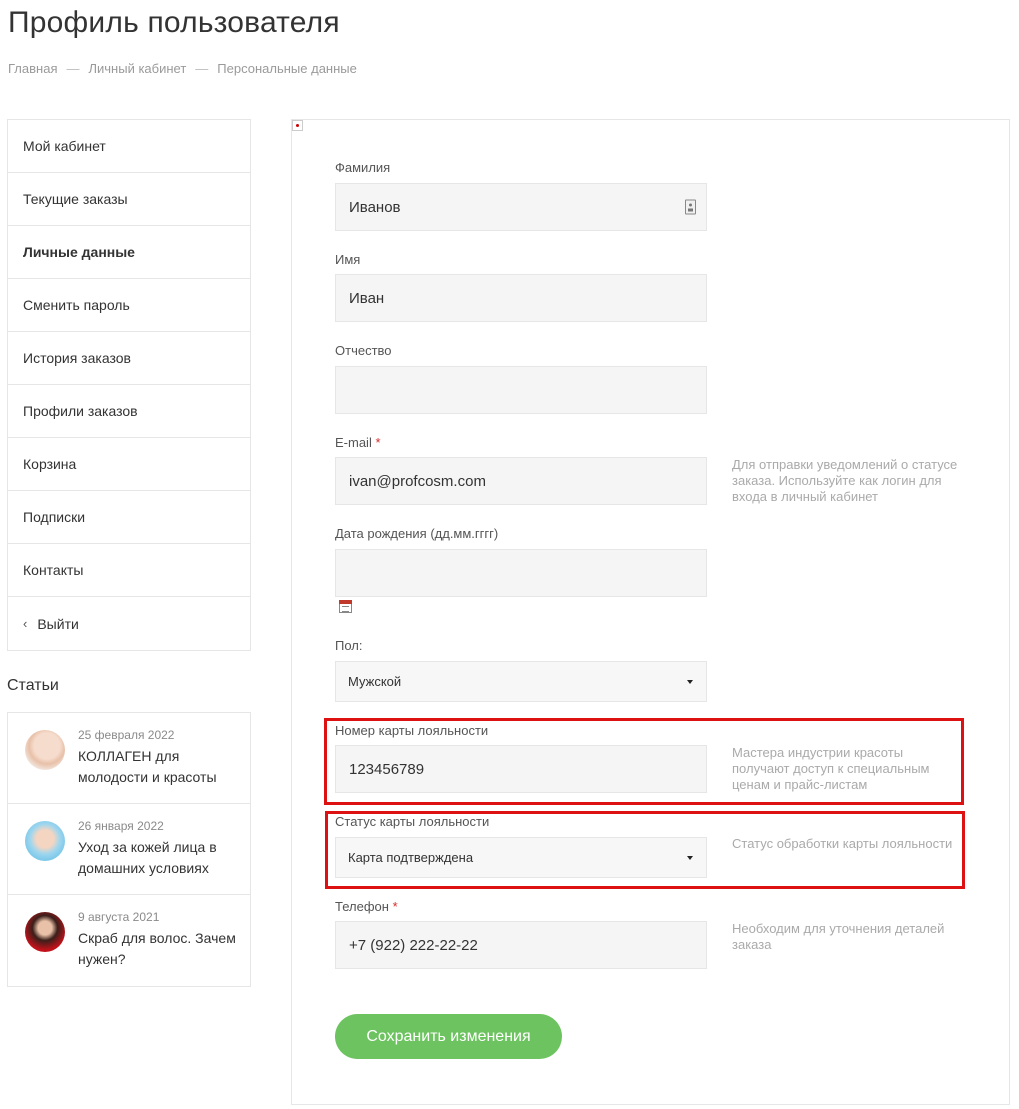 The width and height of the screenshot is (1019, 1109). I want to click on article-title: Скраб для волос. Зачем нужен?, so click(159, 949).